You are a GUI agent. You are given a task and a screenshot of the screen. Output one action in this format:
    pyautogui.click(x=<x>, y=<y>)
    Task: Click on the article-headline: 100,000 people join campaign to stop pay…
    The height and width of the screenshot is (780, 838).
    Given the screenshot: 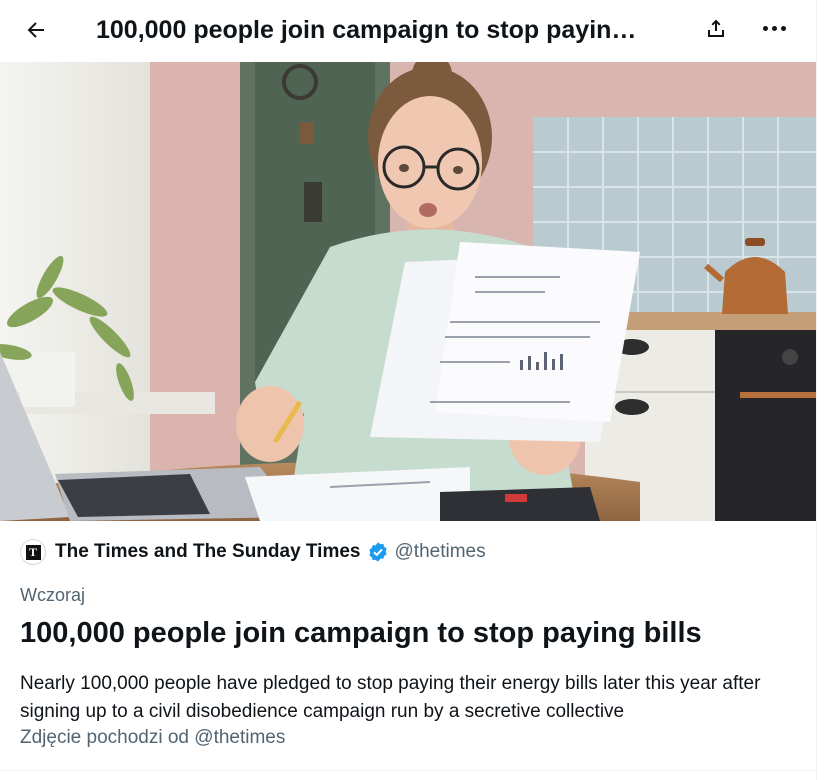 What is the action you would take?
    pyautogui.click(x=361, y=633)
    